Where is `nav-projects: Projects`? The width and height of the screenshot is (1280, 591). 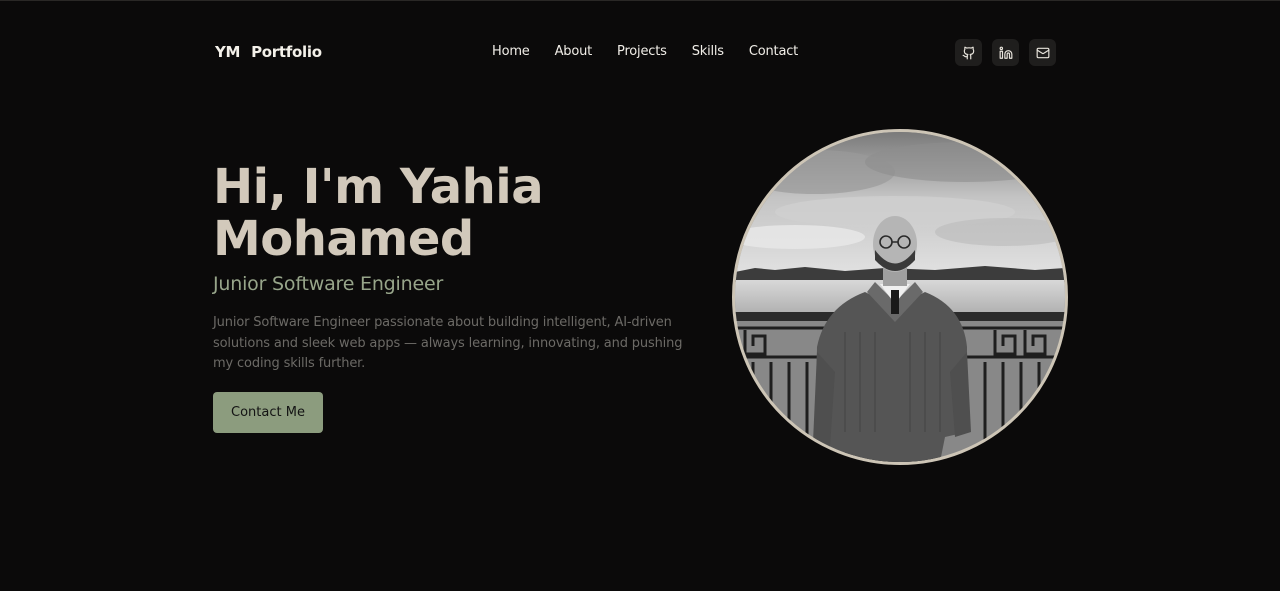
nav-projects: Projects is located at coordinates (642, 51).